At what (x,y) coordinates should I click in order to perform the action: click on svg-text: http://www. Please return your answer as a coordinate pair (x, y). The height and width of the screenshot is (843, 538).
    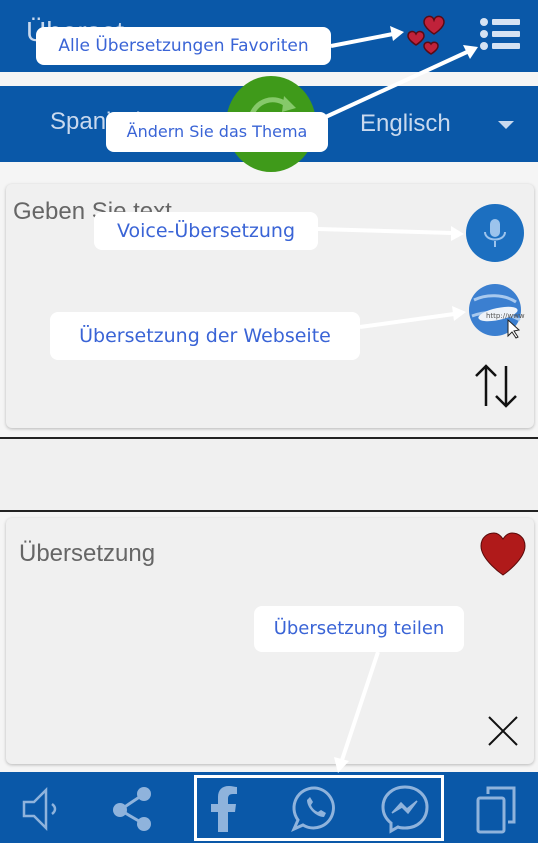
    Looking at the image, I should click on (505, 316).